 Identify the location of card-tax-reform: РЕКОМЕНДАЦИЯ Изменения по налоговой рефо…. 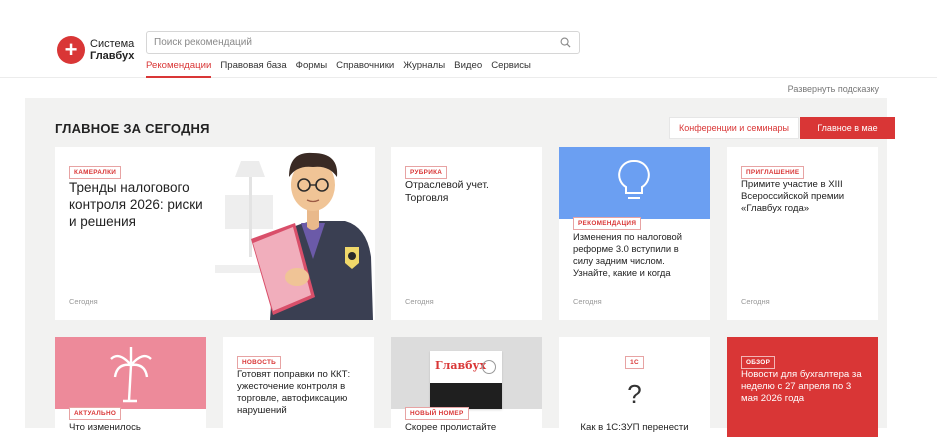
(634, 233).